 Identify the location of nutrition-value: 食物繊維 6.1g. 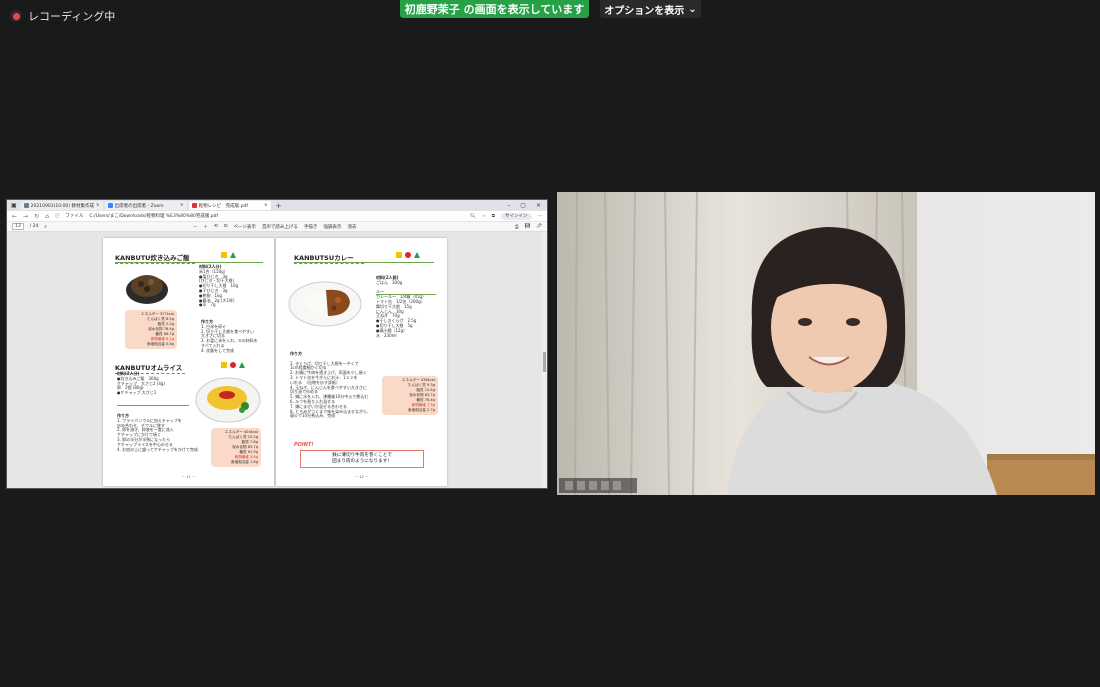
(162, 339).